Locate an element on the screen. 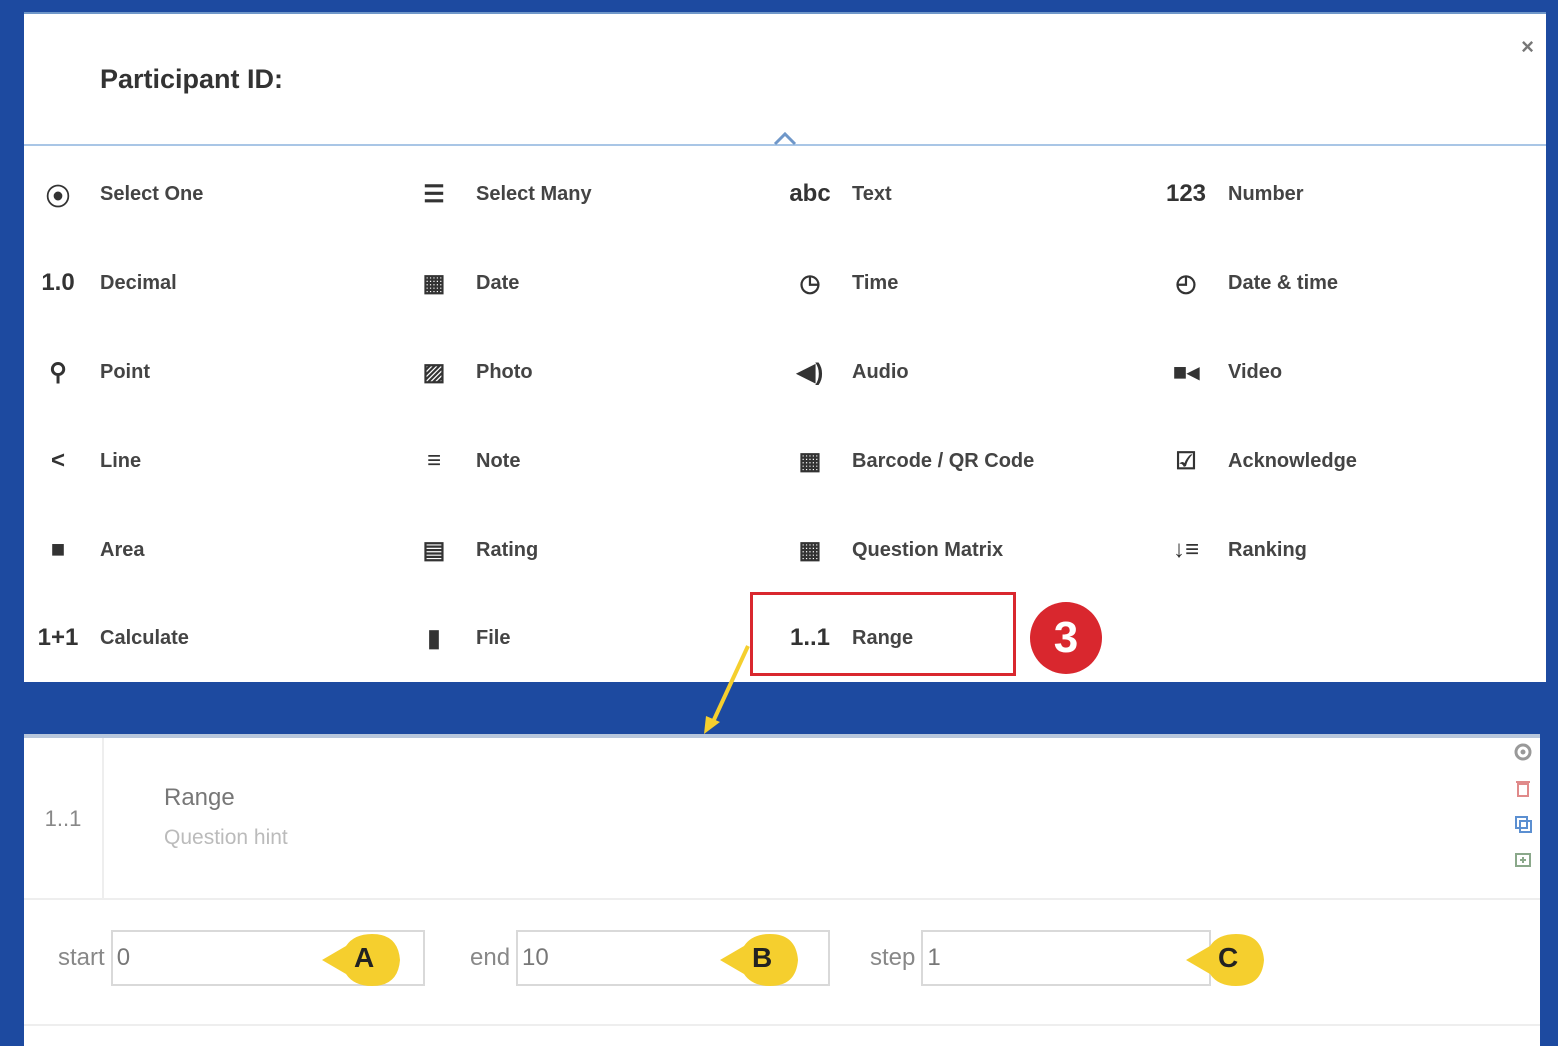  area-icon: ■ is located at coordinates (58, 549).